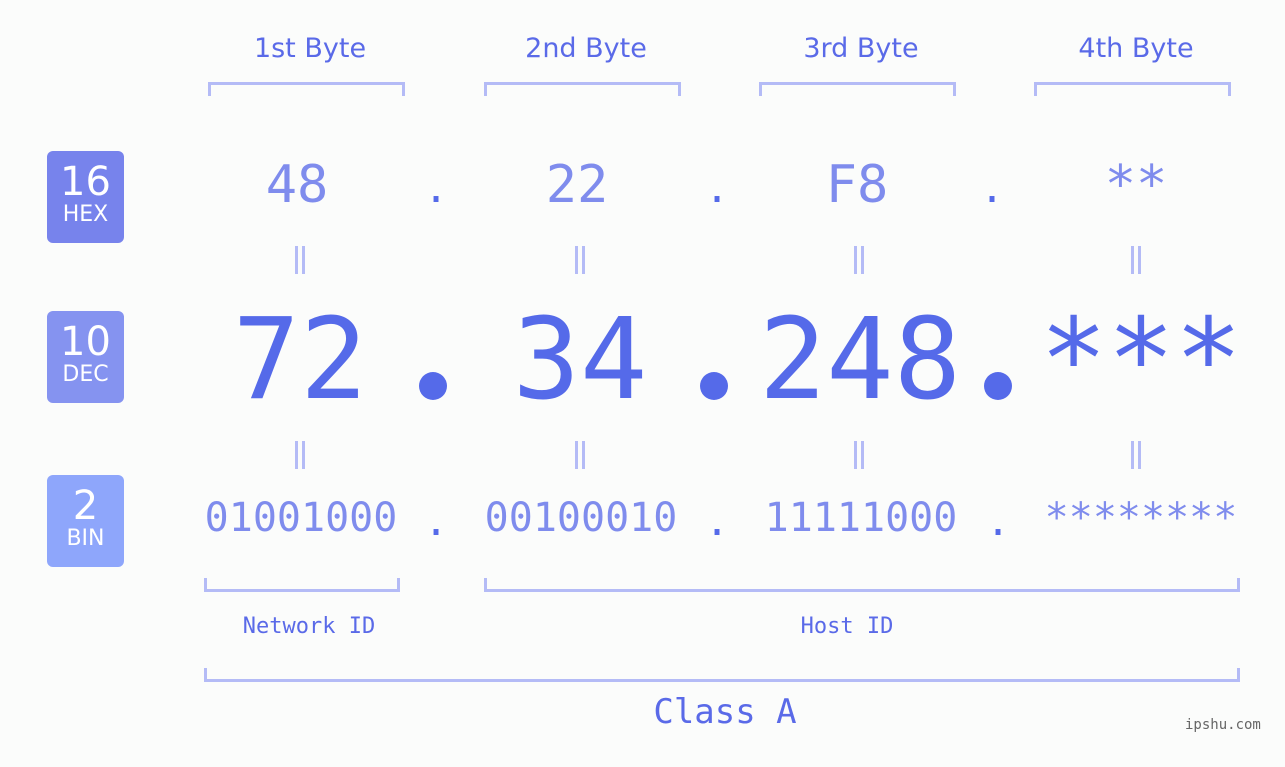 This screenshot has width=1285, height=767. What do you see at coordinates (300, 360) in the screenshot?
I see `dec-byte-1: 72` at bounding box center [300, 360].